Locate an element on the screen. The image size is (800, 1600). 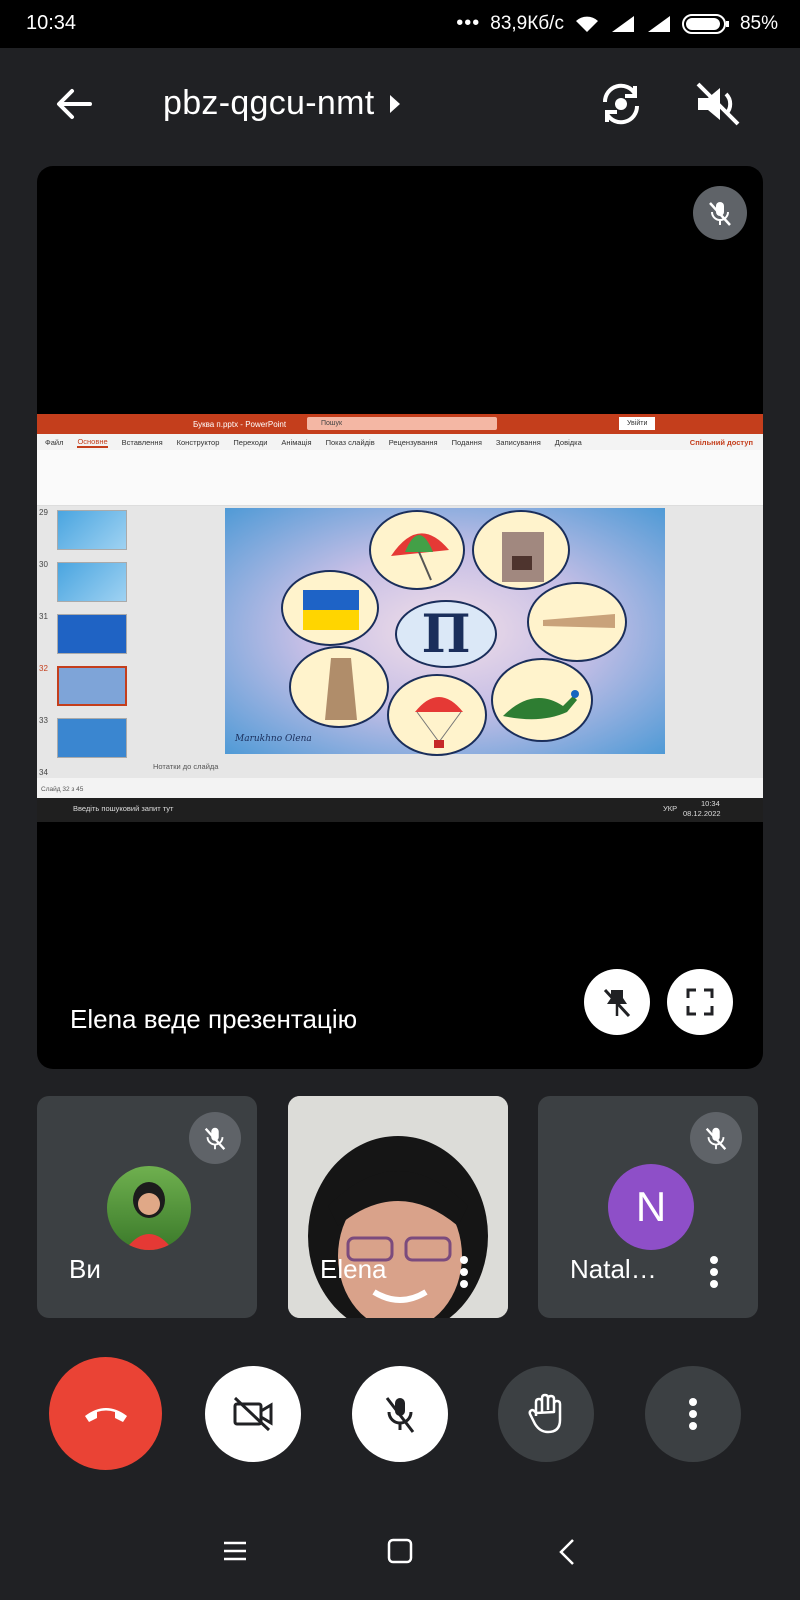
signal-icon is located at coordinates (622, 23).